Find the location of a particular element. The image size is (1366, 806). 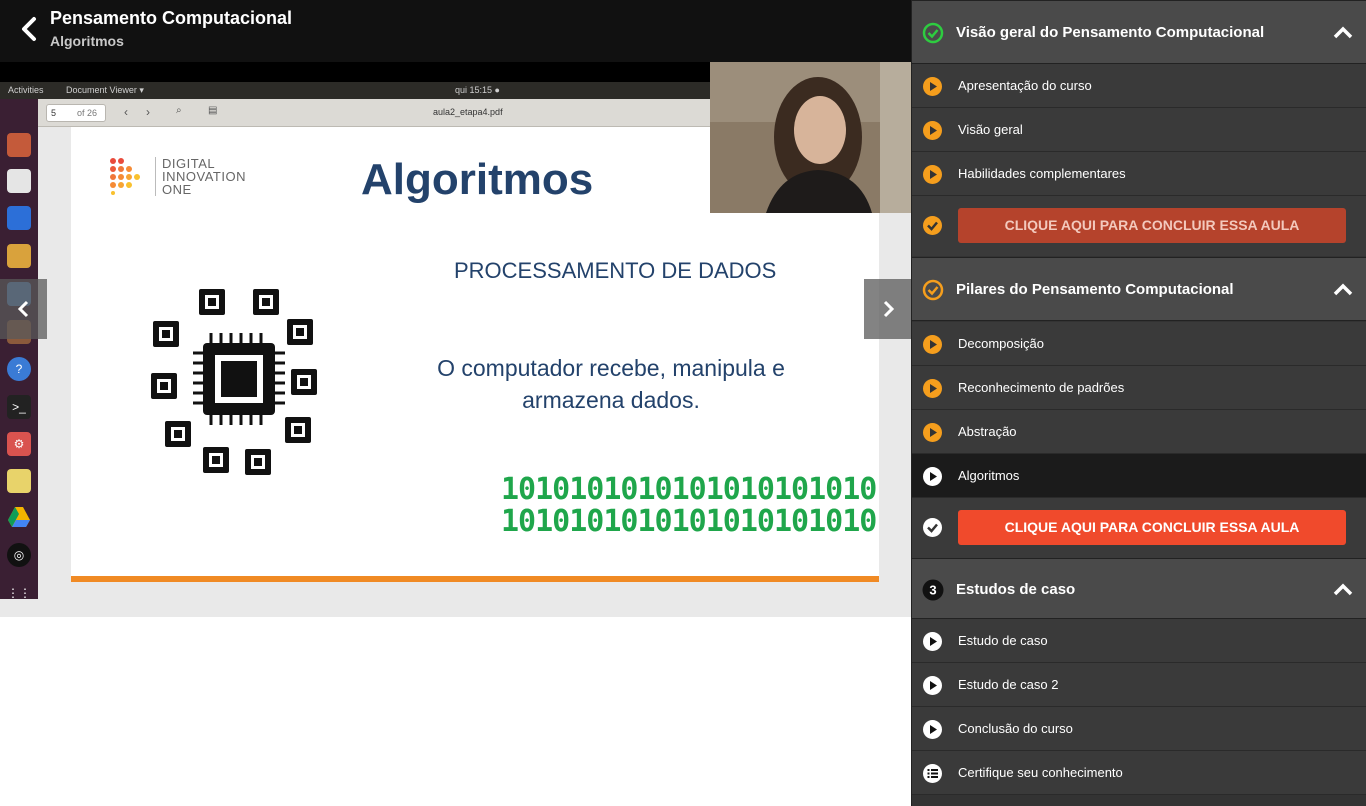

back-button is located at coordinates (29, 29).